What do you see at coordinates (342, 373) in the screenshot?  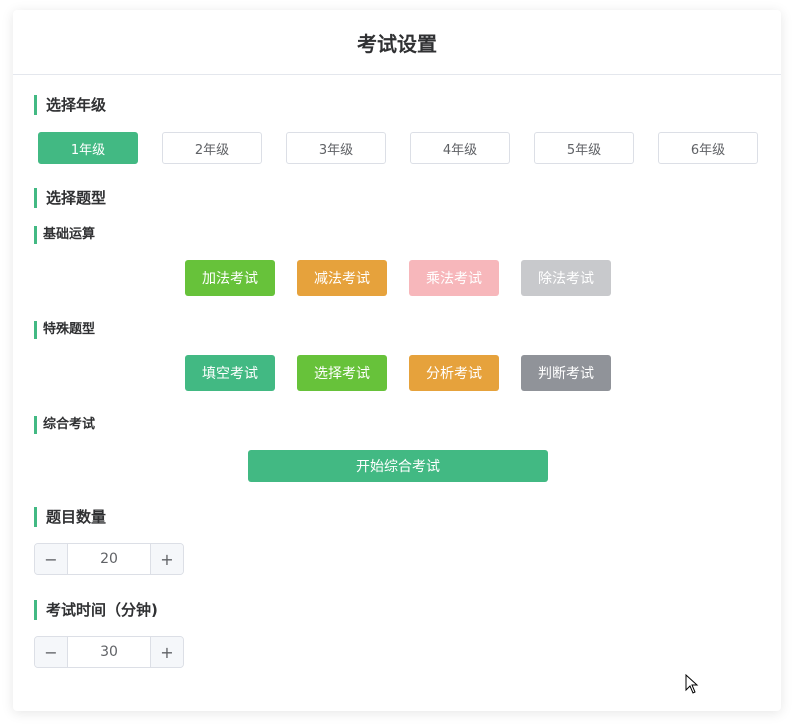 I see `choice-exam-button: 选择考试` at bounding box center [342, 373].